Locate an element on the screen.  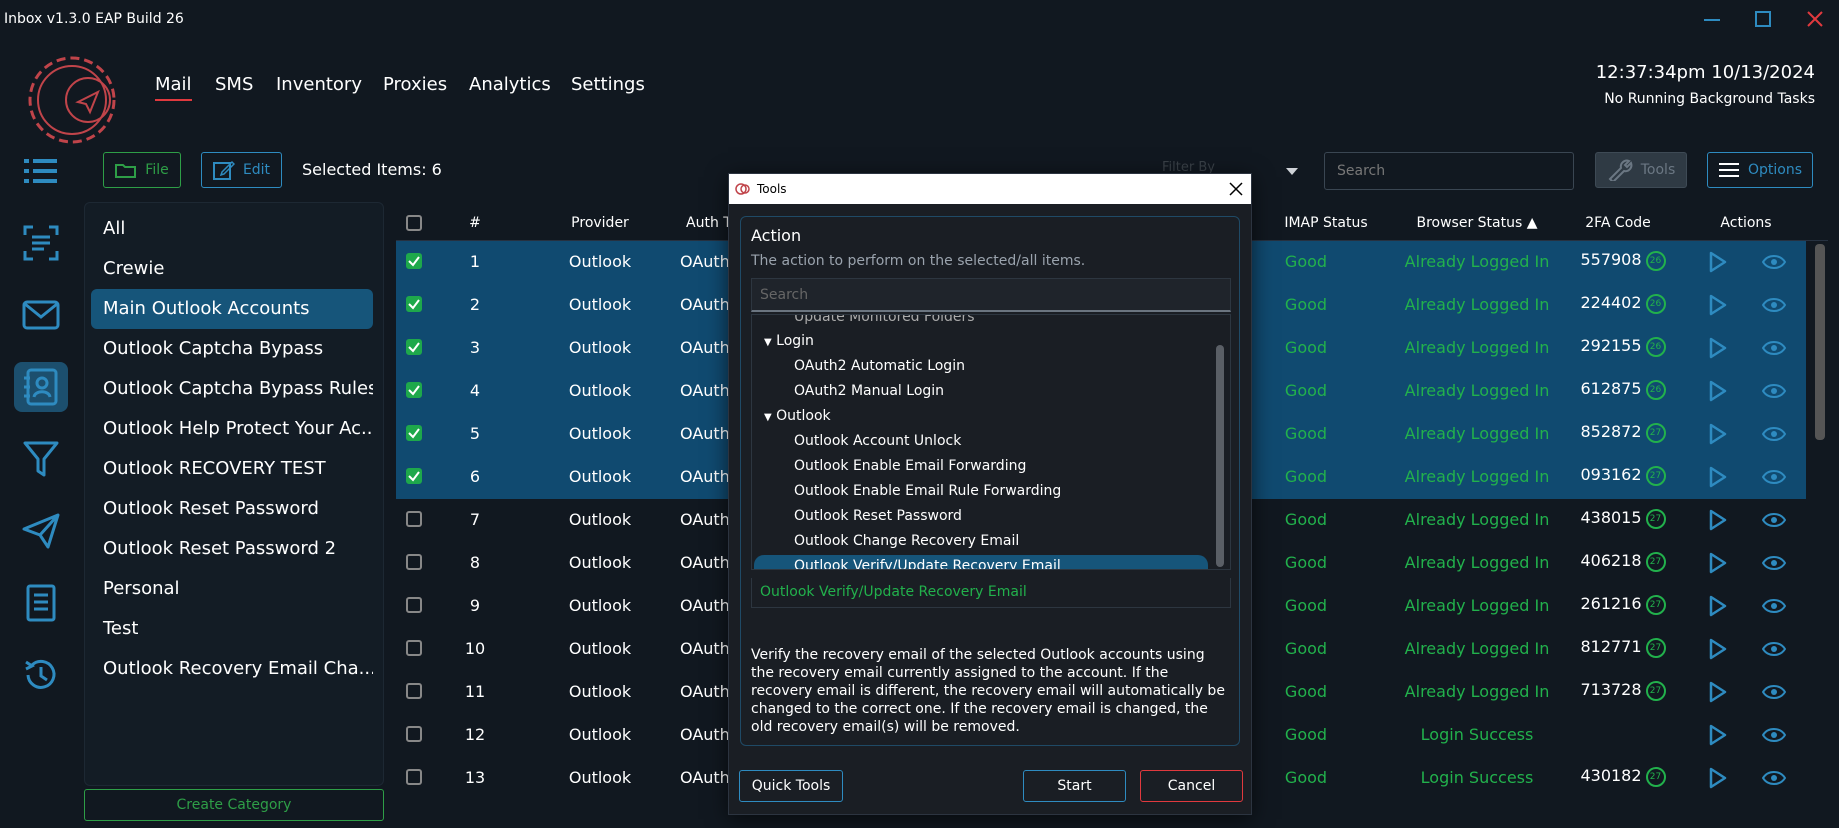
rail-filter-icon is located at coordinates (41, 459).